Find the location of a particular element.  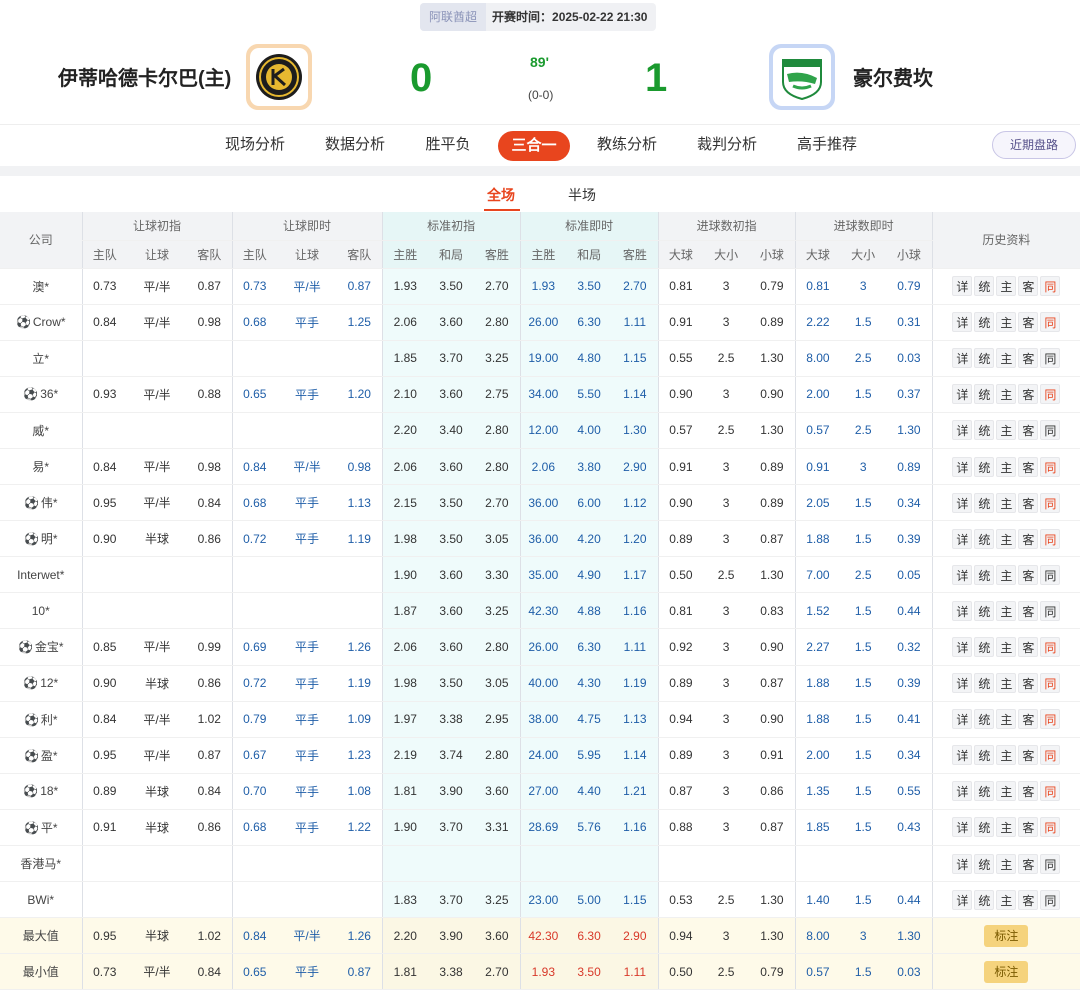

tab-full-time: 全场 is located at coordinates (501, 195).